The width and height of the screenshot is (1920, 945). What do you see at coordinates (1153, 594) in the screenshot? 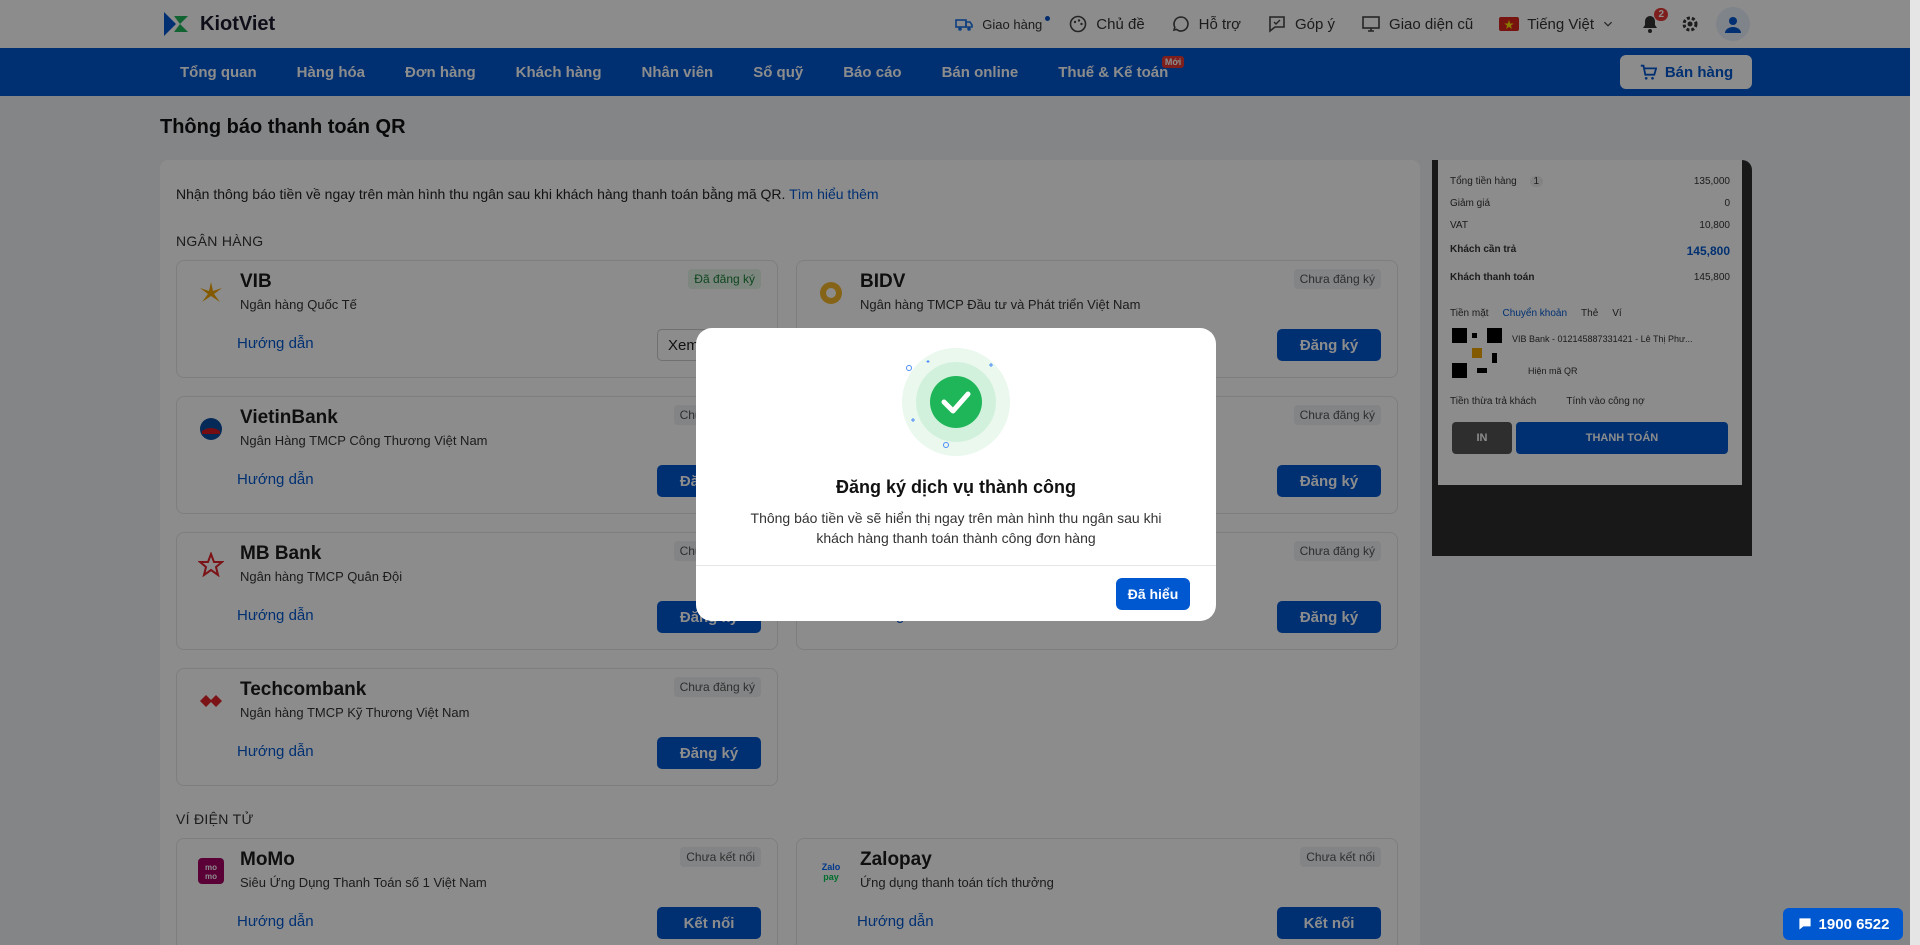
I see `understood-button: Đã hiểu` at bounding box center [1153, 594].